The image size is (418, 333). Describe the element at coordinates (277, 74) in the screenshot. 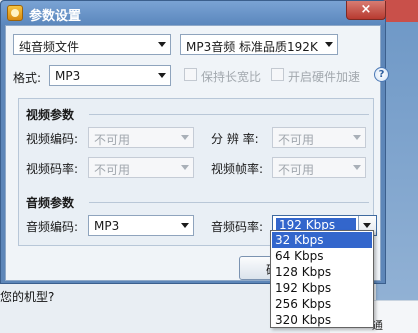

I see `hw-accel-checkbox` at that location.